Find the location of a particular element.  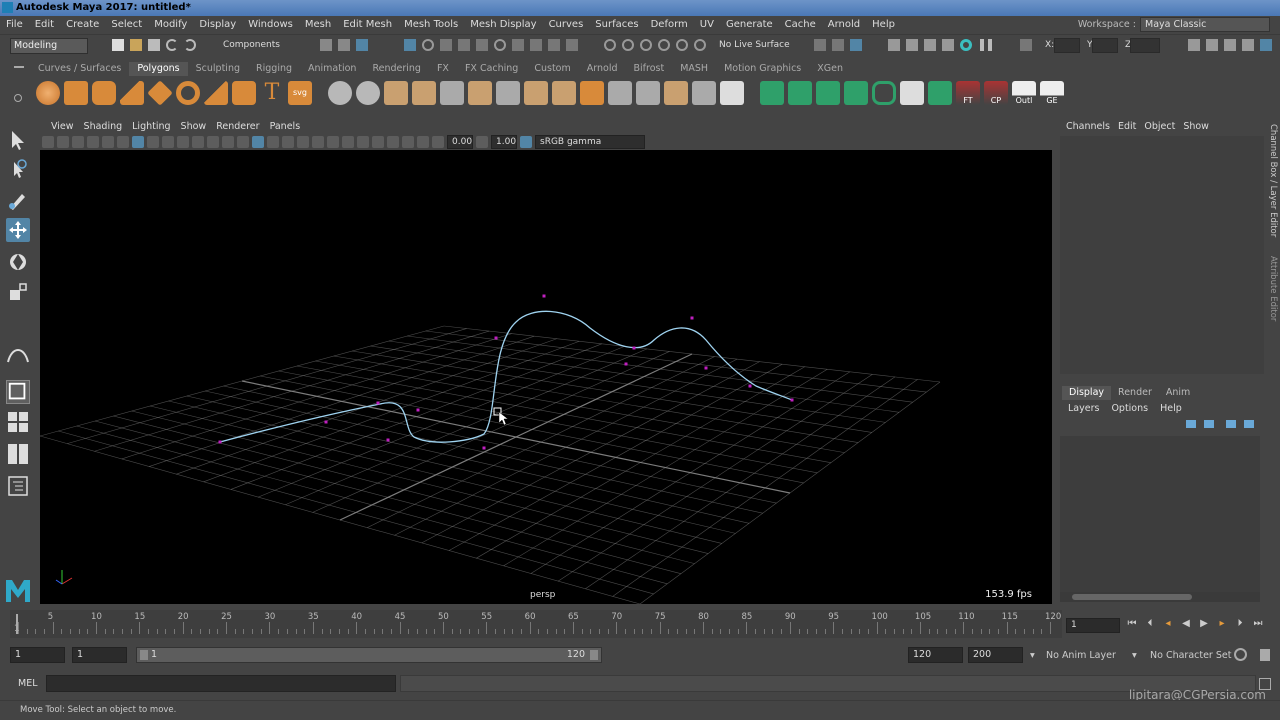

layer-menu-layers: Layers is located at coordinates (1083, 409).